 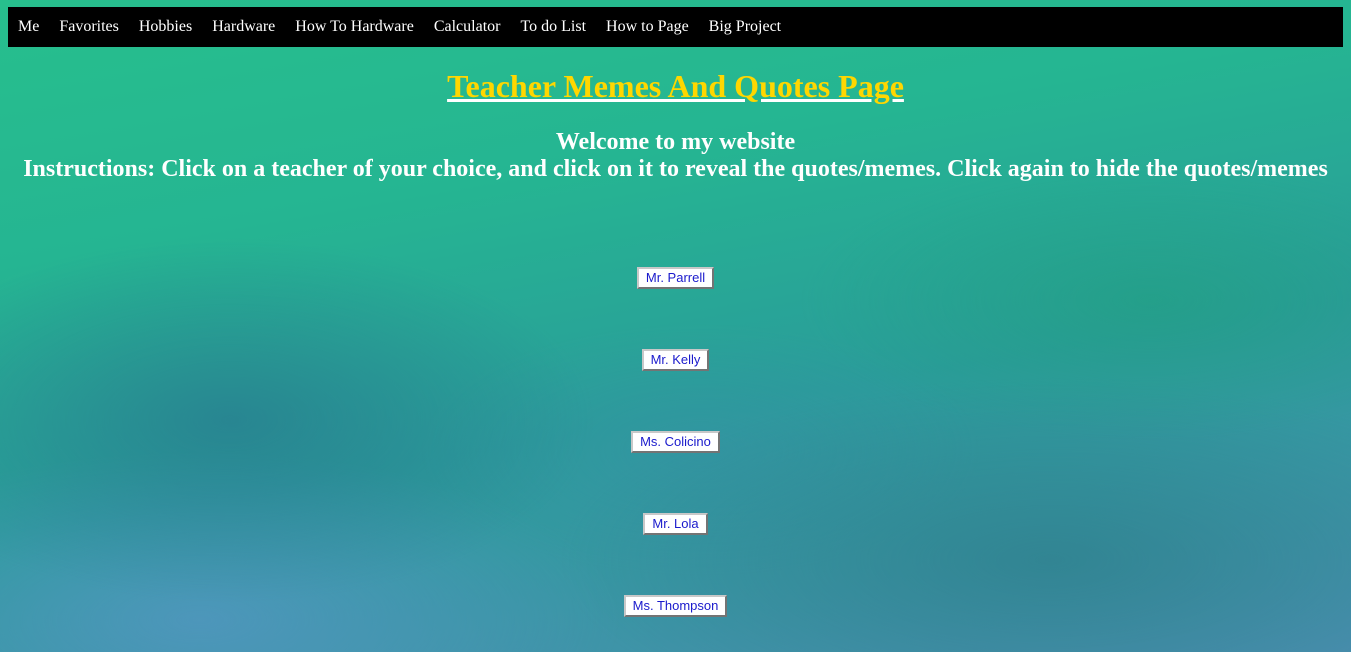 What do you see at coordinates (165, 27) in the screenshot?
I see `nav-link-hobbies: Hobbies` at bounding box center [165, 27].